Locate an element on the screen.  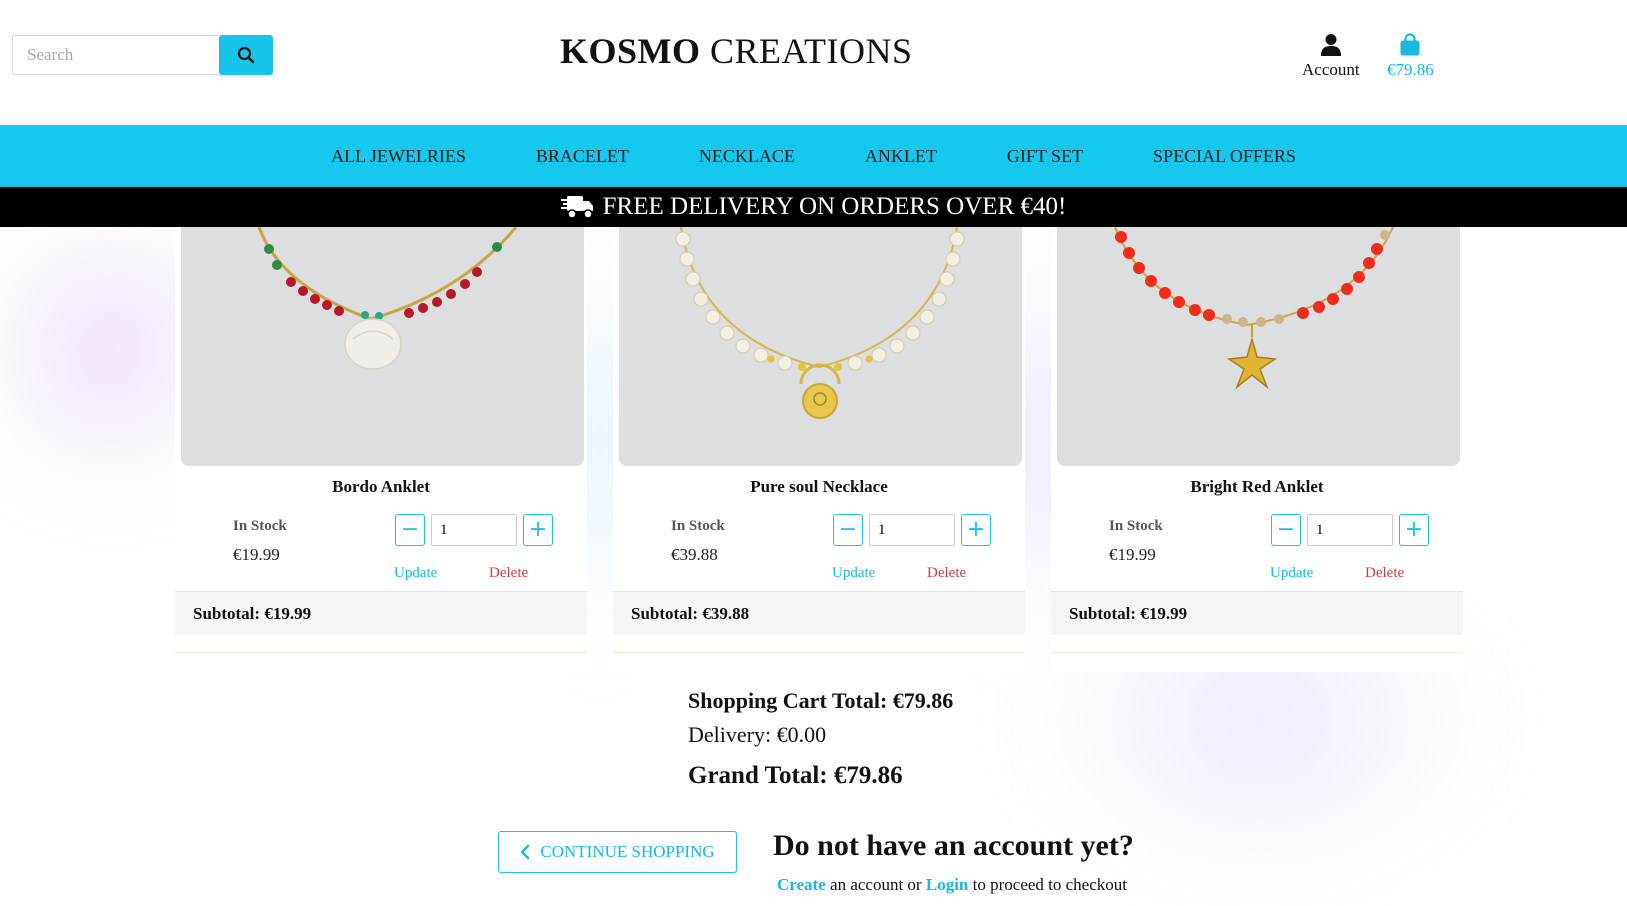
brand-logo: KOSMO CREATIONS is located at coordinates (736, 51).